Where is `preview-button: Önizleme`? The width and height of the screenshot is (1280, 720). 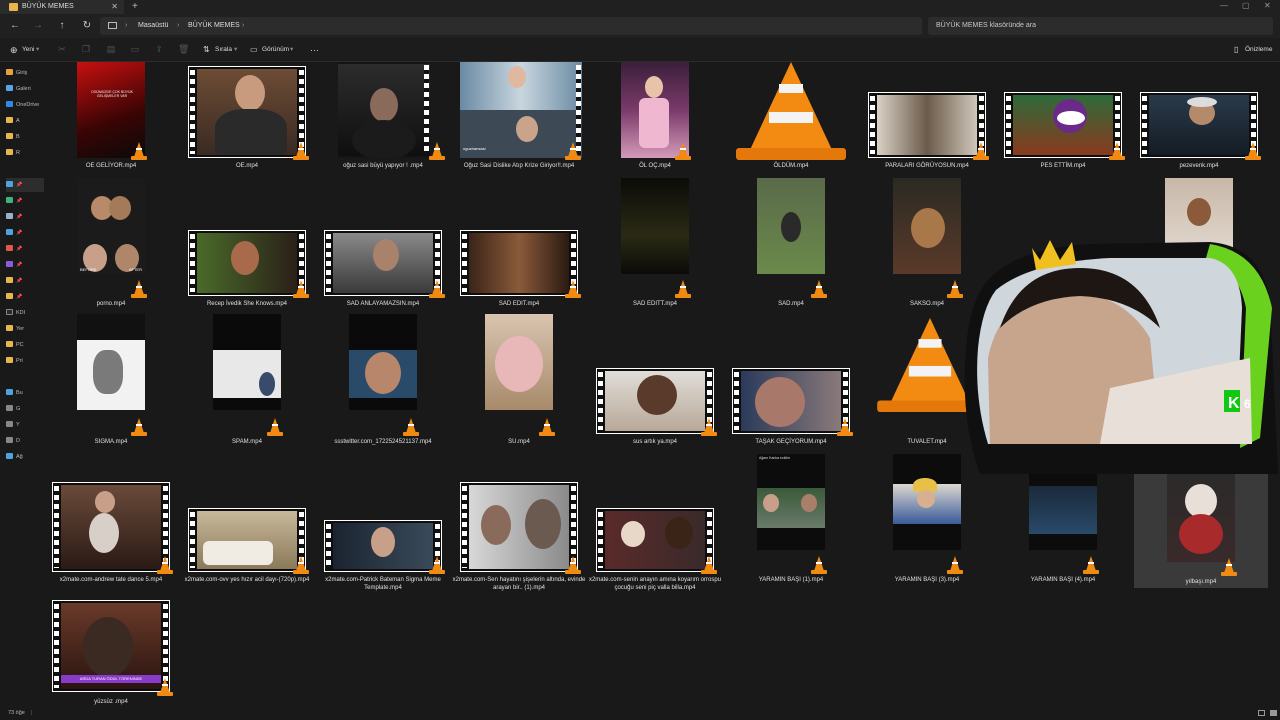 preview-button: Önizleme is located at coordinates (1258, 50).